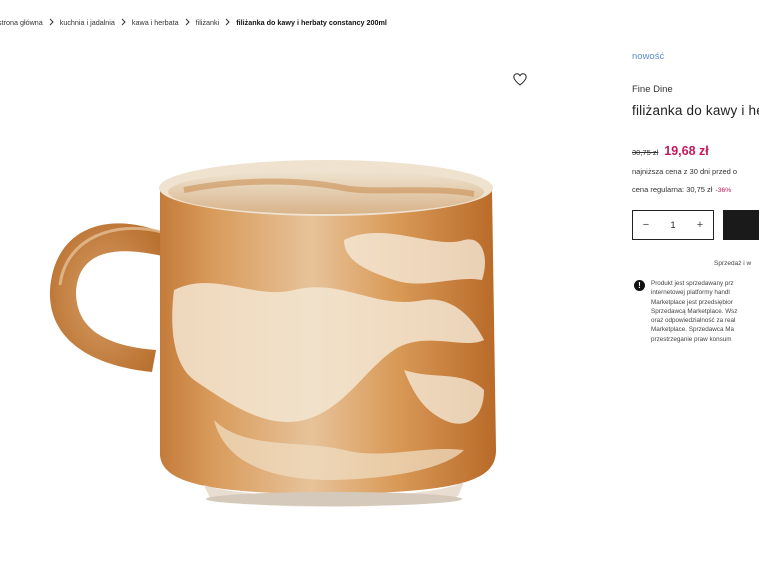 The image size is (759, 571). What do you see at coordinates (691, 339) in the screenshot?
I see `notice-line: przestrzeganie praw konsum` at bounding box center [691, 339].